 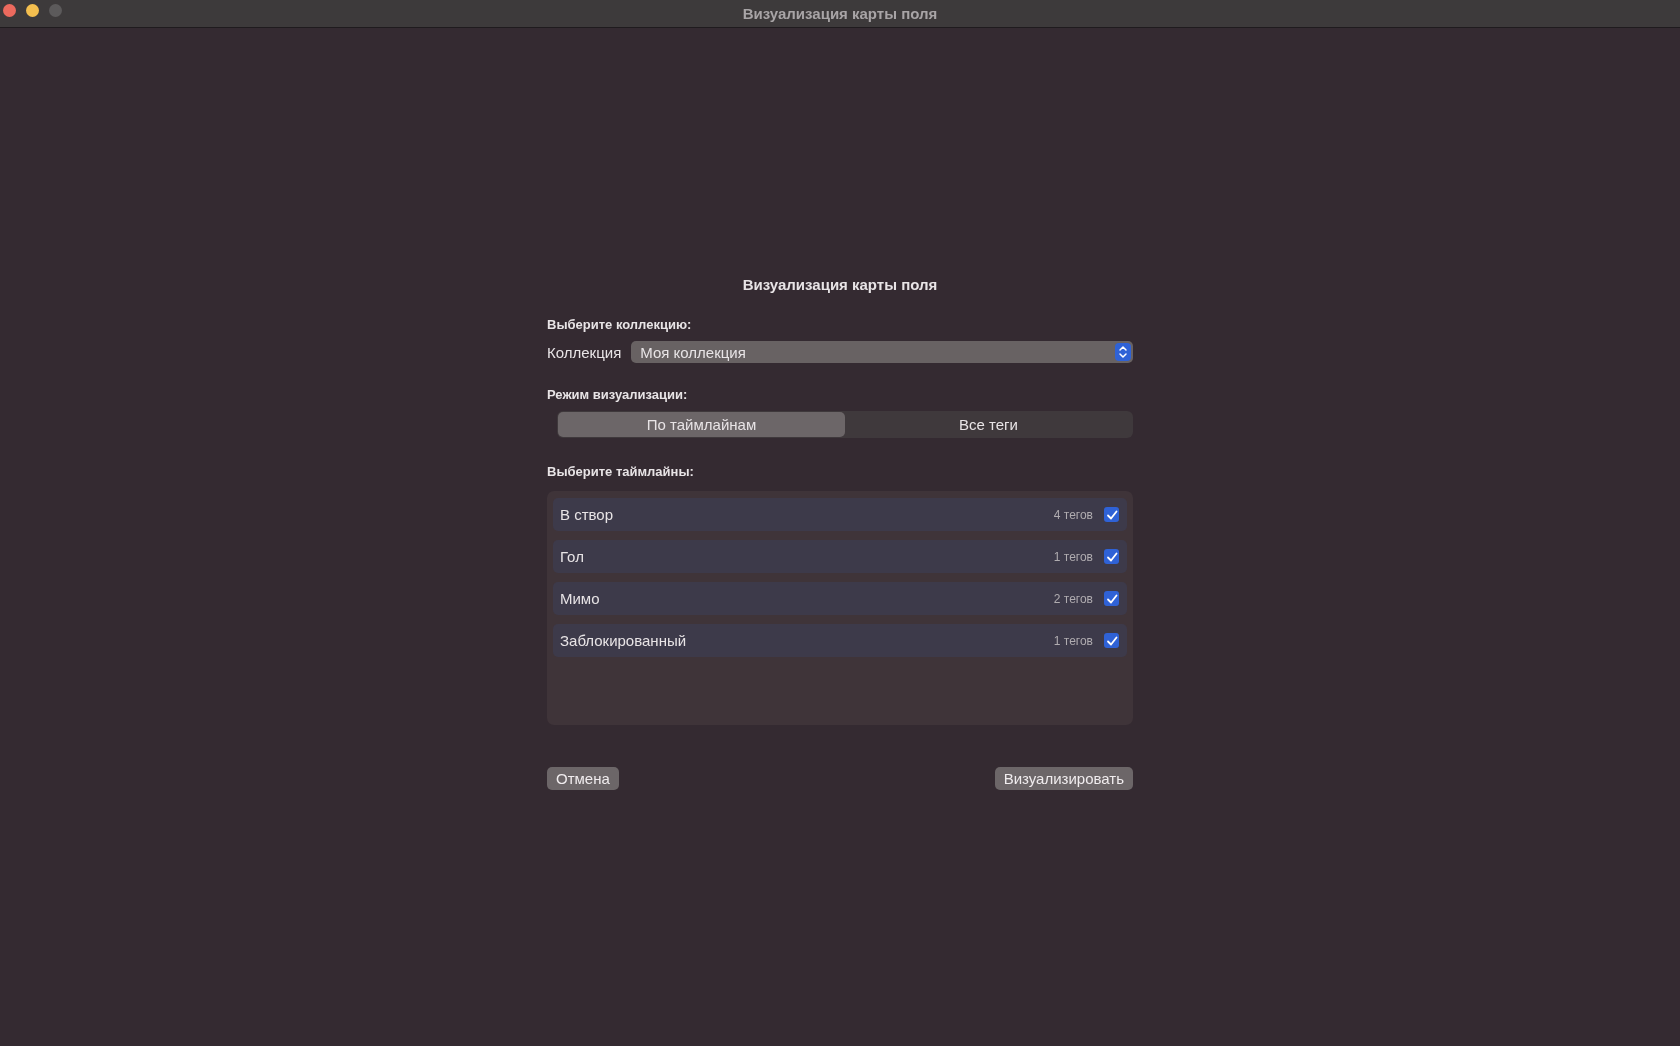 What do you see at coordinates (583, 778) in the screenshot?
I see `cancel-button: Отмена` at bounding box center [583, 778].